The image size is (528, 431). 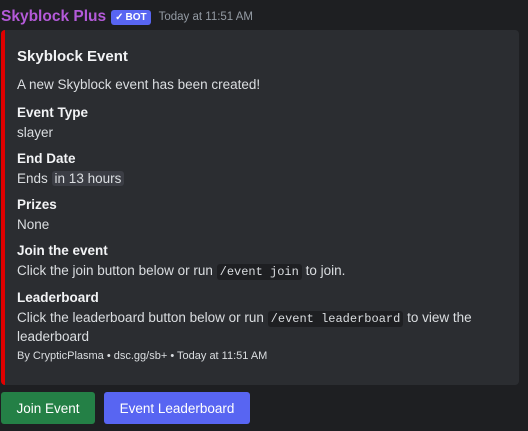 I want to click on embed-accent-bar, so click(x=3, y=207).